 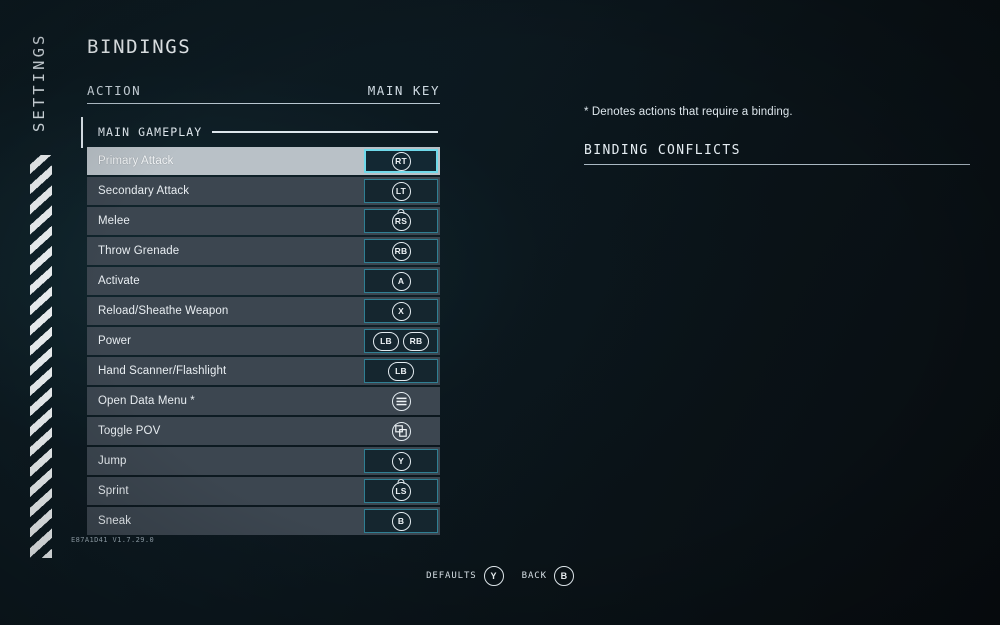 I want to click on key-glyph-label: LT, so click(x=401, y=190).